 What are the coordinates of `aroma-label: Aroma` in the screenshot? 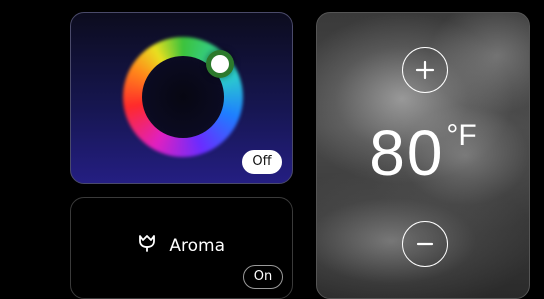 It's located at (197, 246).